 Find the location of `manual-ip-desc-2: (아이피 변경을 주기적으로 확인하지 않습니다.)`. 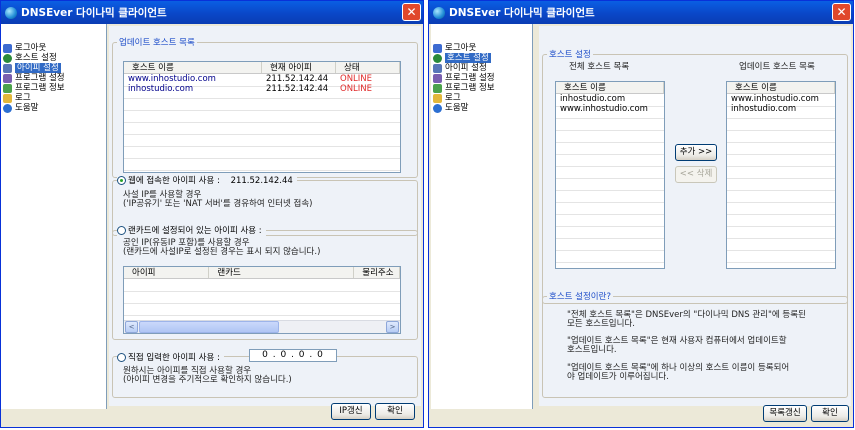

manual-ip-desc-2: (아이피 변경을 주기적으로 확인하지 않습니다.) is located at coordinates (207, 380).